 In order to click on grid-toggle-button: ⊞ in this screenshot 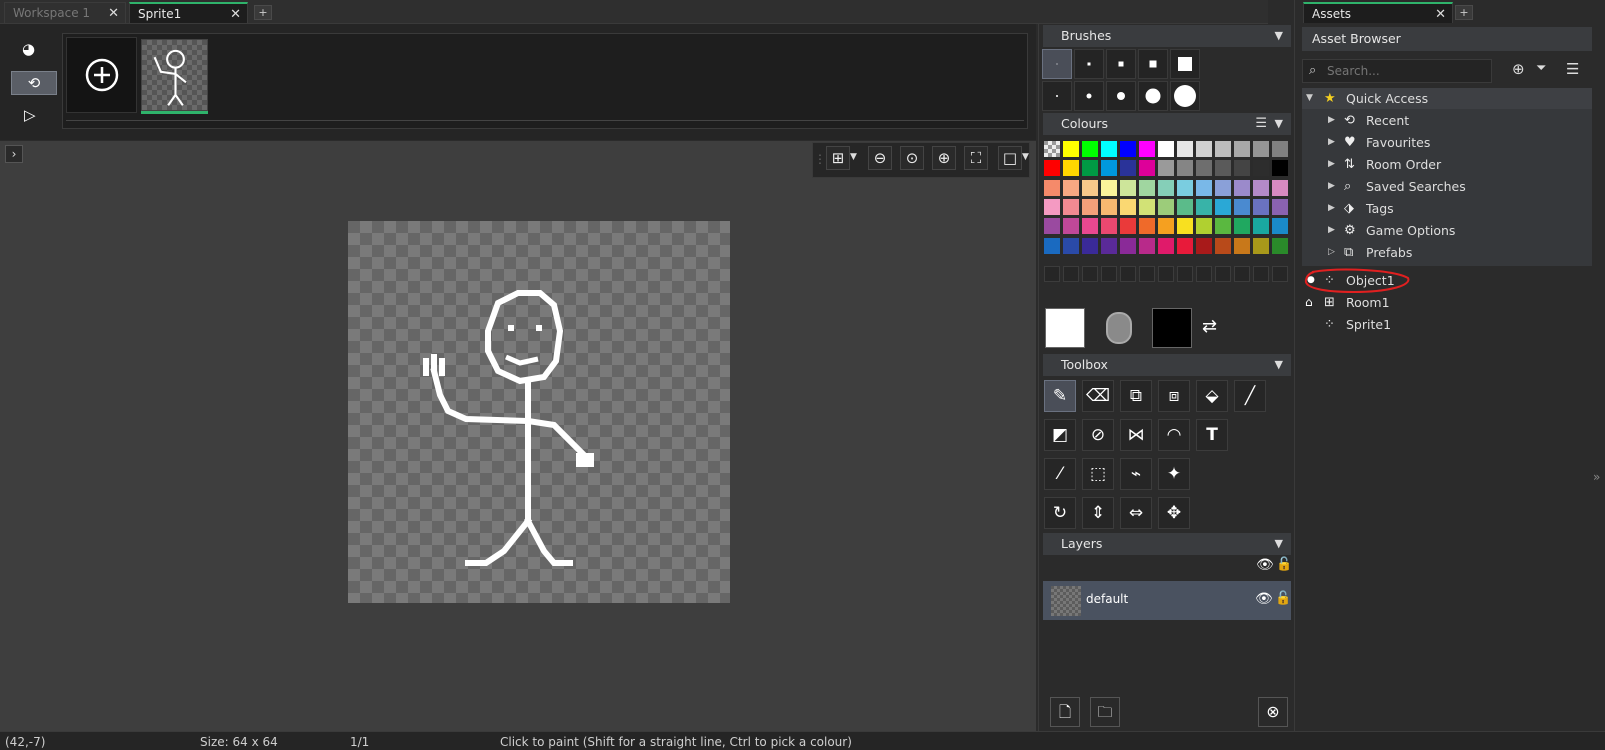, I will do `click(838, 158)`.